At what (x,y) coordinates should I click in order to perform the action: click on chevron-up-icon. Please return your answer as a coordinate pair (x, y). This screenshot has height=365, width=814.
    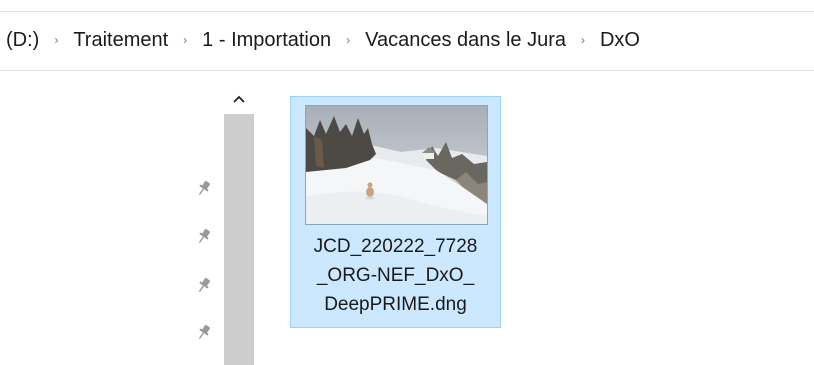
    Looking at the image, I should click on (239, 99).